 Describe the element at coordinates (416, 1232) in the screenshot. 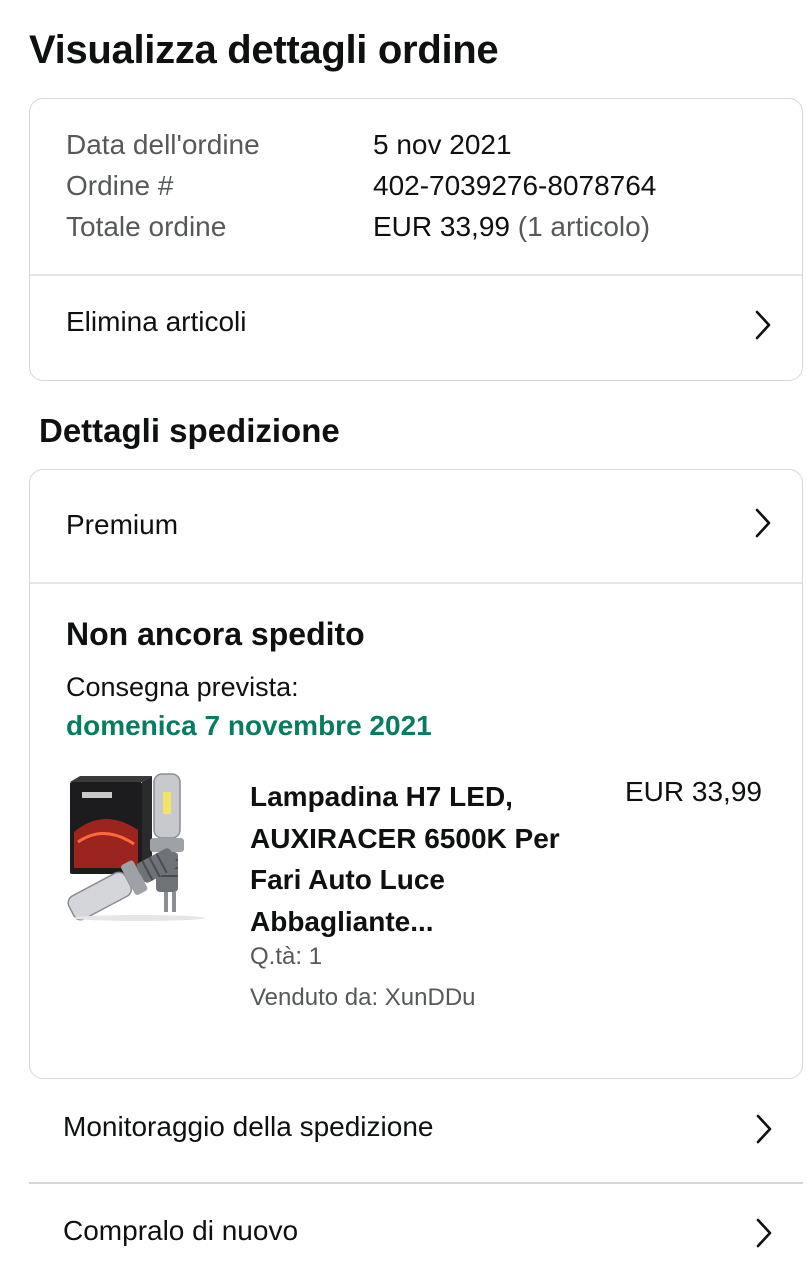

I see `buy-again-button: Compralo di nuovo` at that location.